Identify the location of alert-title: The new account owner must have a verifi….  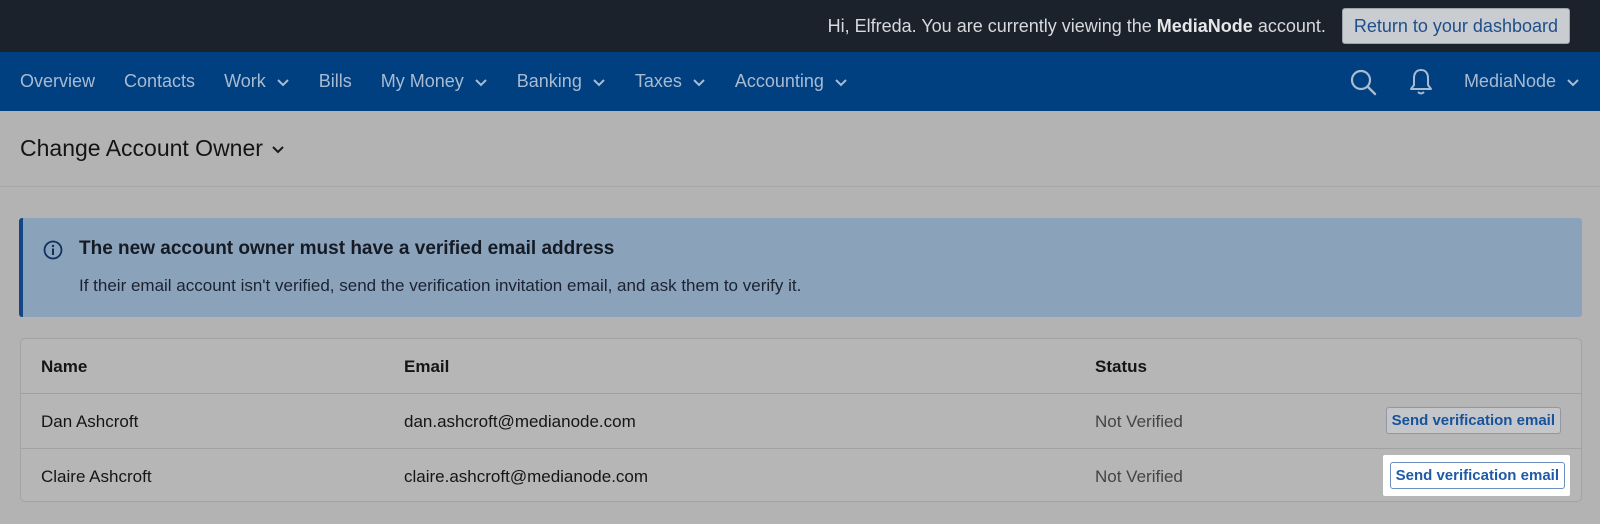
(347, 248).